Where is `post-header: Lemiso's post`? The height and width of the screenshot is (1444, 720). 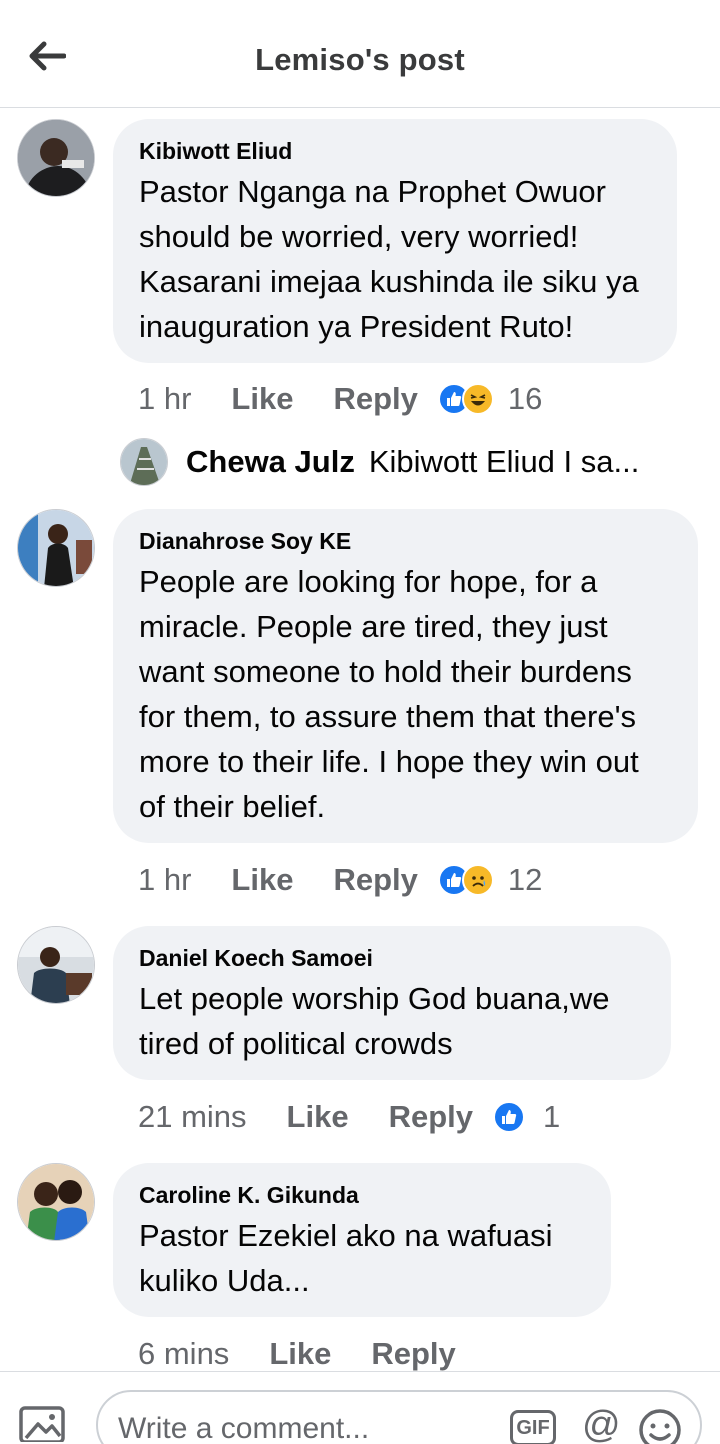 post-header: Lemiso's post is located at coordinates (360, 54).